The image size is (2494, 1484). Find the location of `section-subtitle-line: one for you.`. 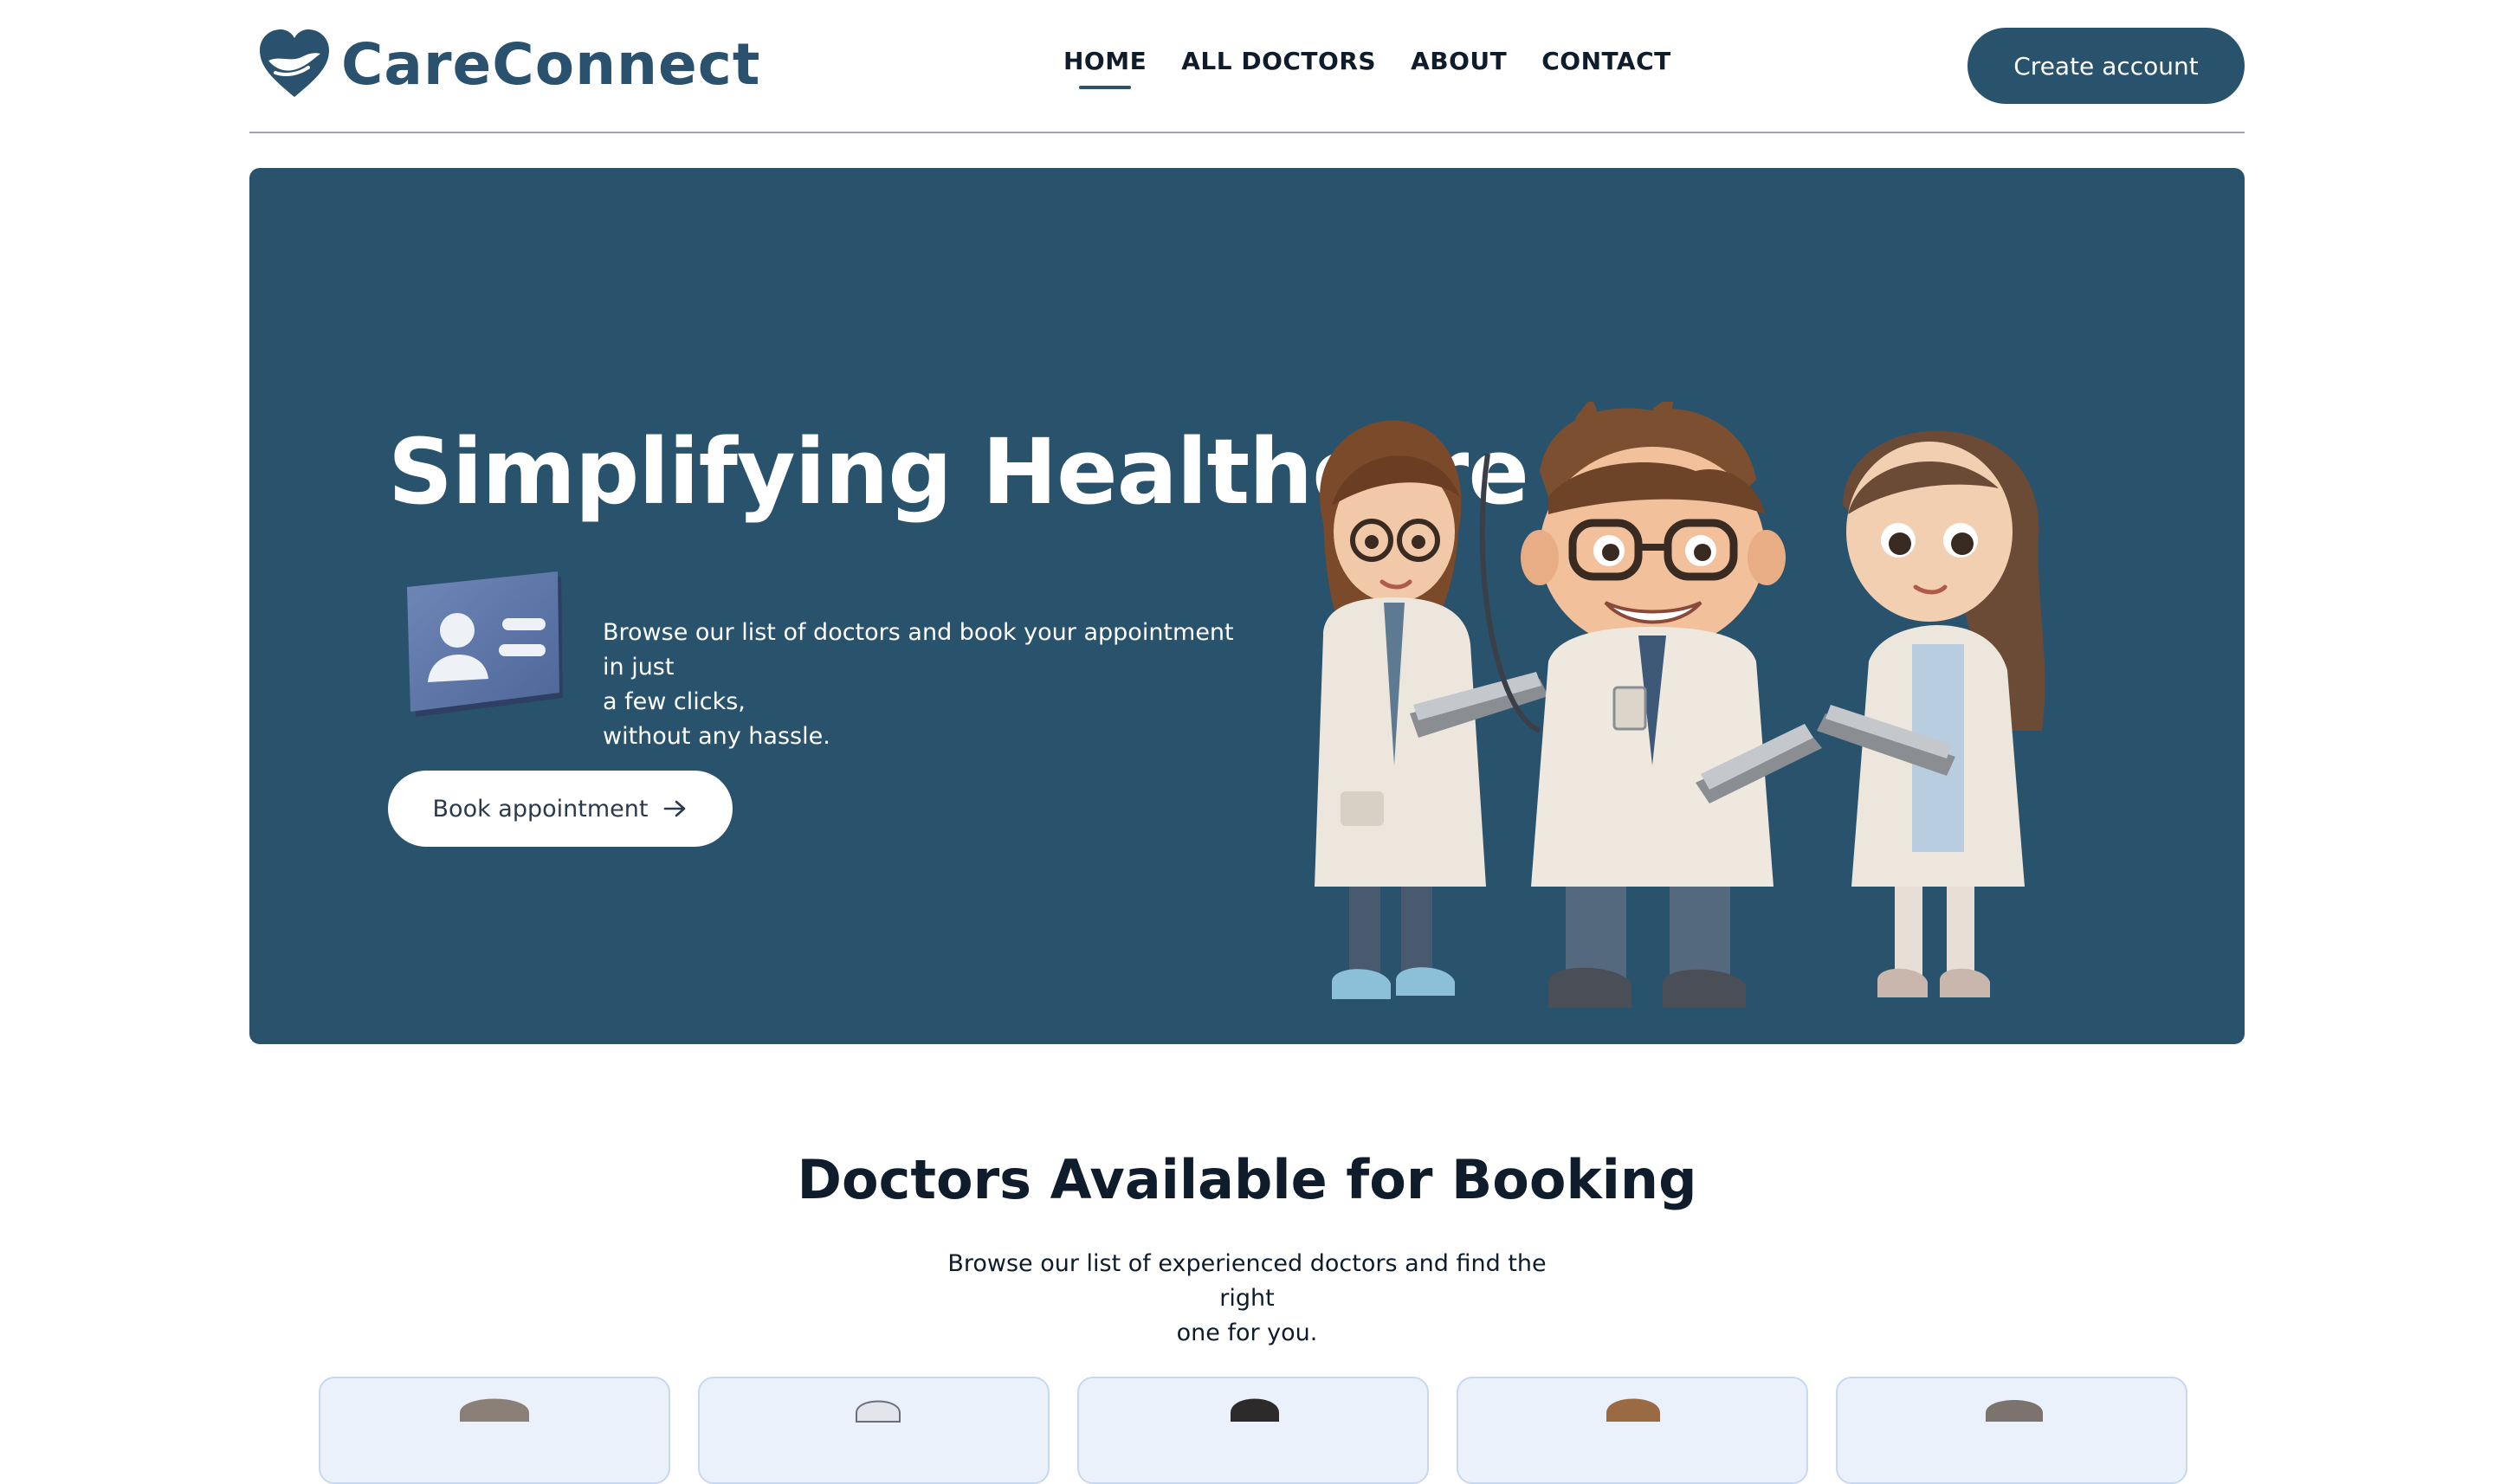

section-subtitle-line: one for you. is located at coordinates (1247, 1332).